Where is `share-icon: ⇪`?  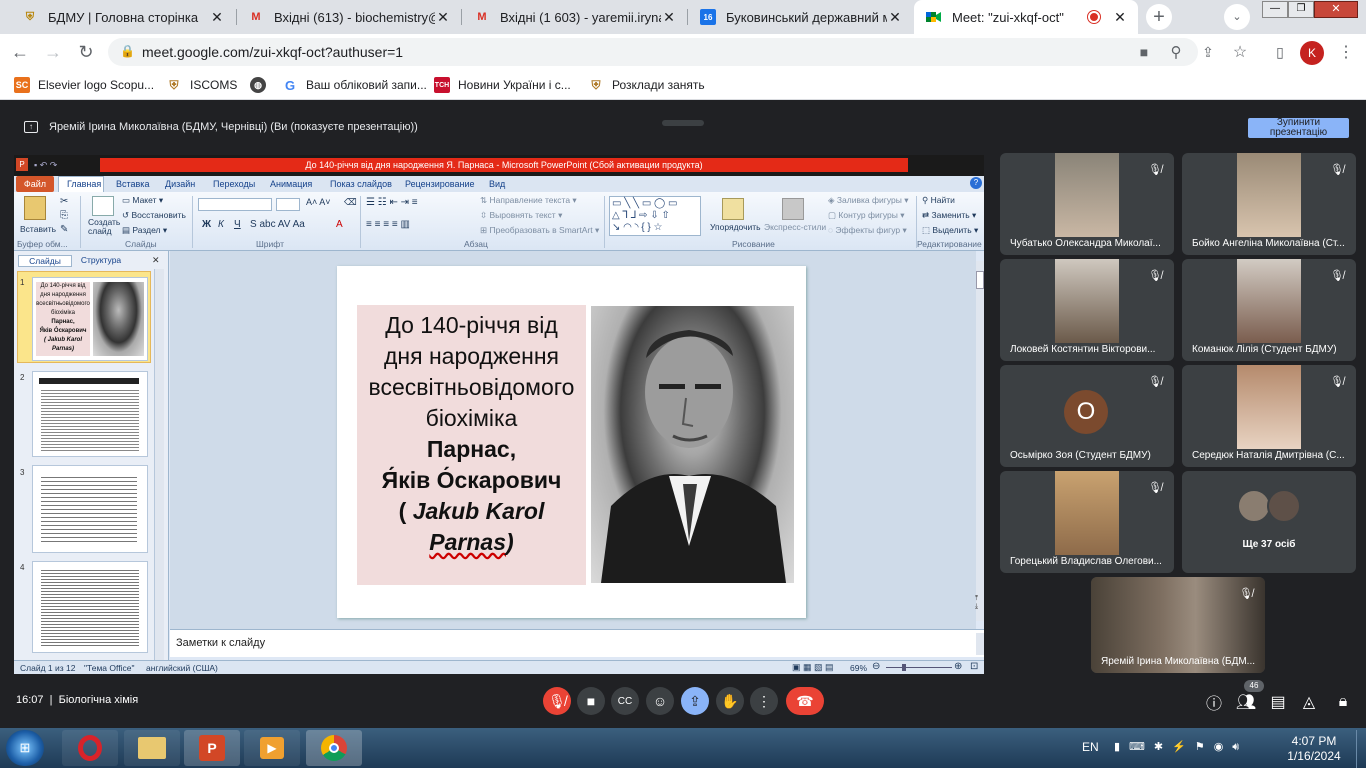 share-icon: ⇪ is located at coordinates (1208, 52).